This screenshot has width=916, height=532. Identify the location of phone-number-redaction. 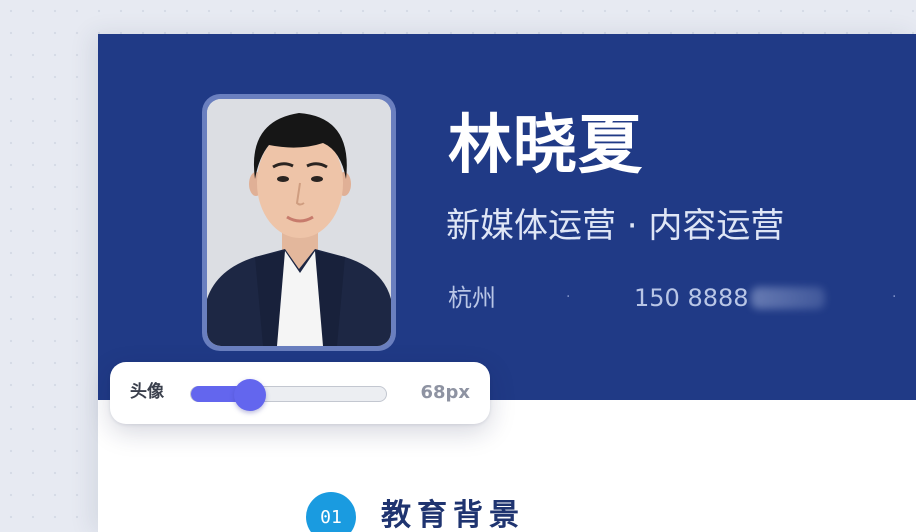
(787, 298).